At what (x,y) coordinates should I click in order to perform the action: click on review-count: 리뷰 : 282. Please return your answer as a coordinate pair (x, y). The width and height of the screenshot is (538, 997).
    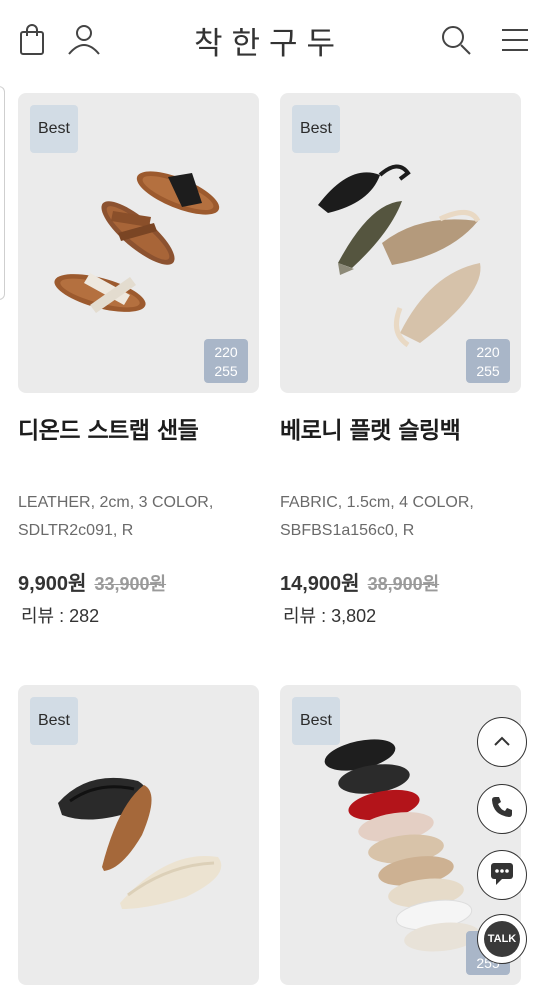
    Looking at the image, I should click on (60, 616).